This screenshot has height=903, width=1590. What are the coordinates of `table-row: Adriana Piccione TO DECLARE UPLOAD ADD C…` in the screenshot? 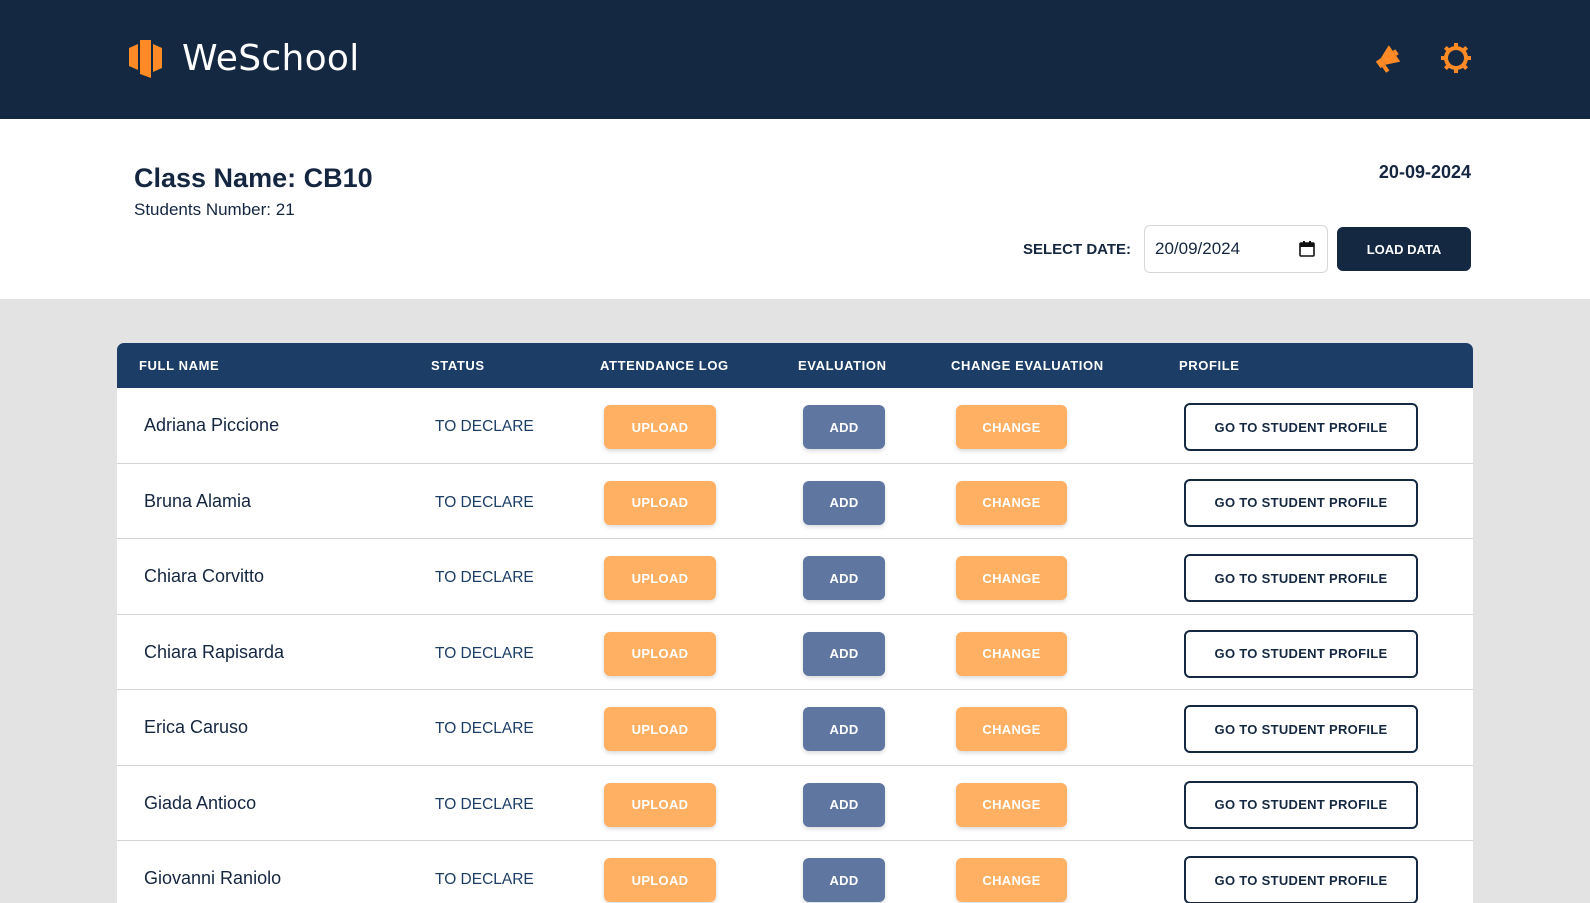 It's located at (795, 426).